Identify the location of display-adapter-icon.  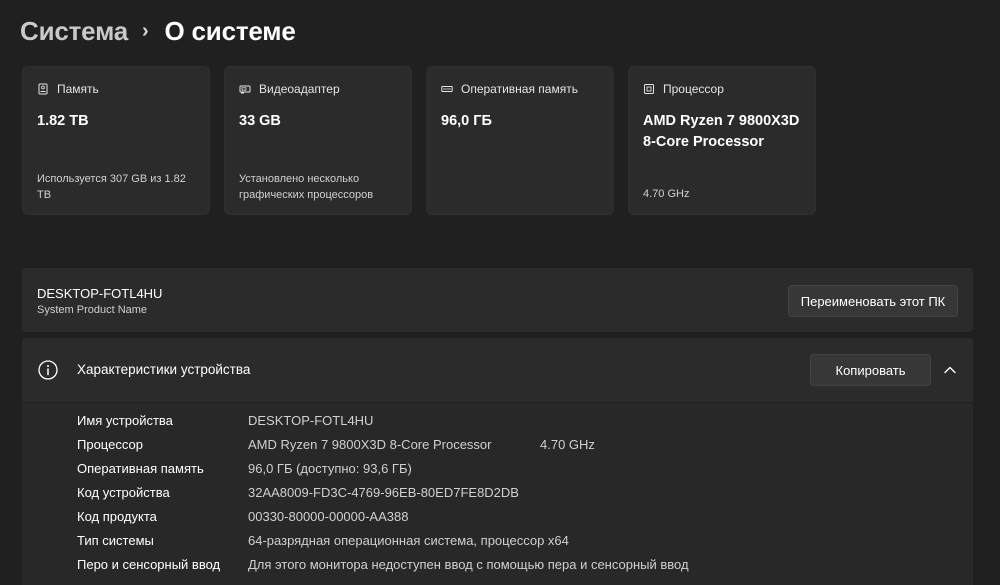
(245, 89).